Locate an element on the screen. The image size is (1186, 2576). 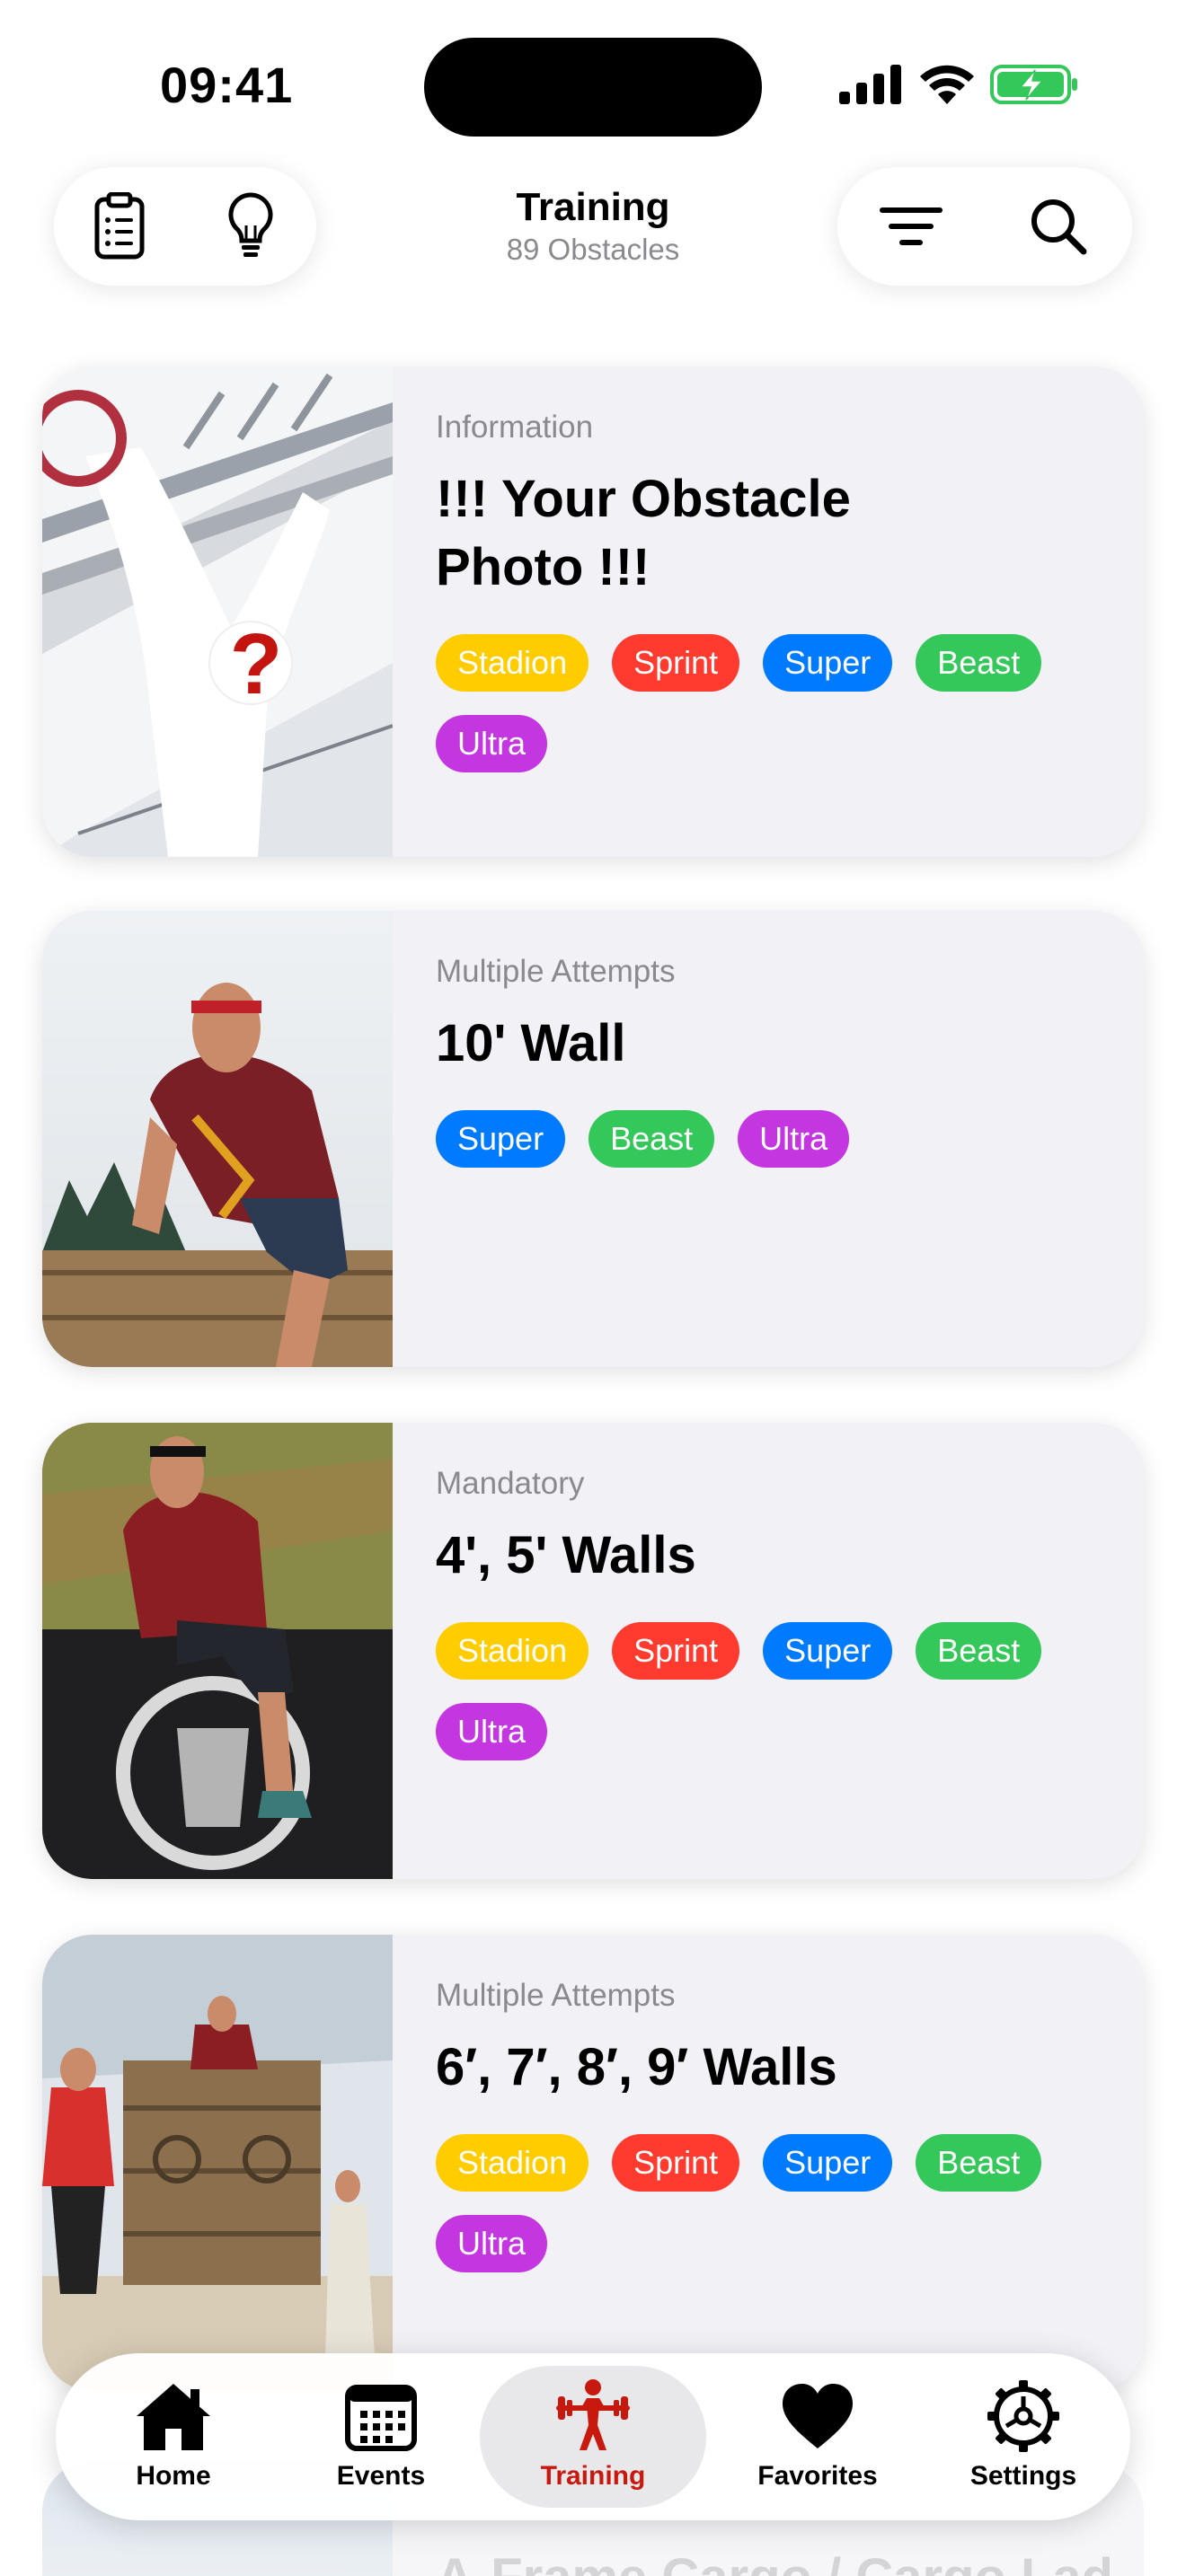
header-title-block: Training 89 Obstacles is located at coordinates (593, 225).